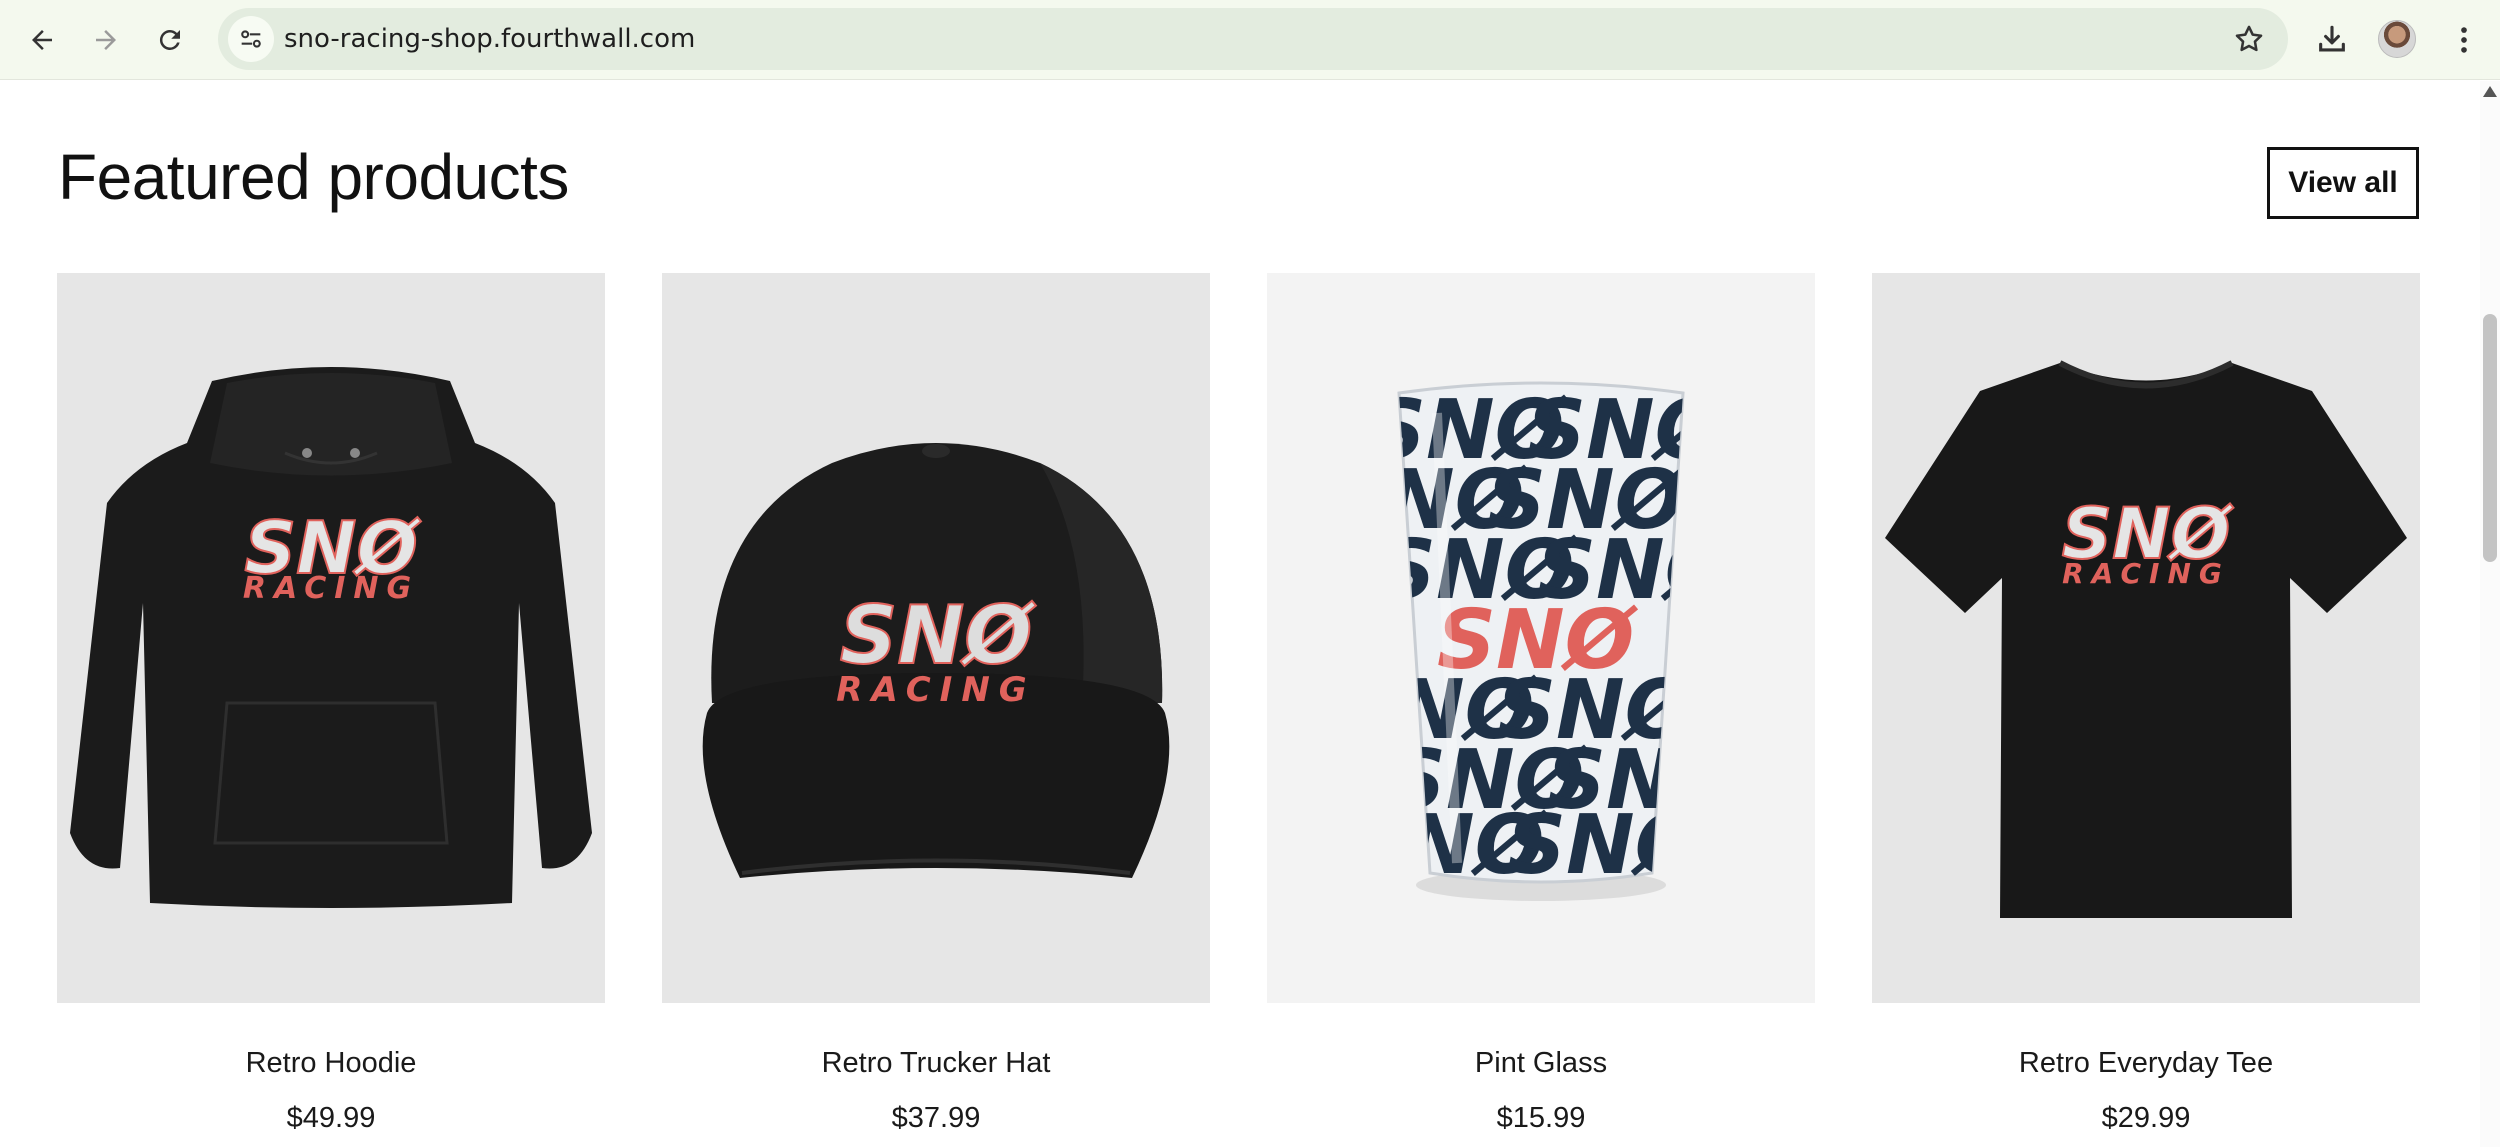  What do you see at coordinates (2146, 1063) in the screenshot?
I see `product-name: Retro Everyday Tee` at bounding box center [2146, 1063].